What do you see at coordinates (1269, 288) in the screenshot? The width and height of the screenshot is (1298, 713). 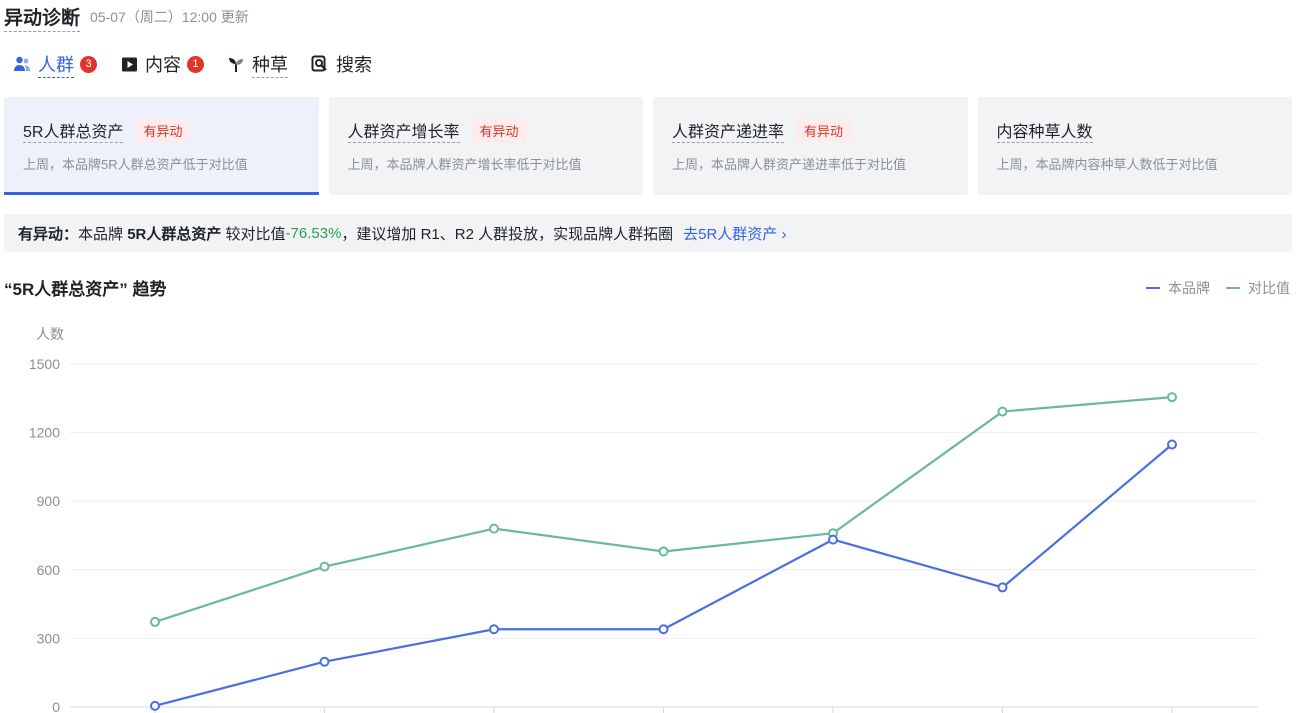 I see `legend-label: 对比值` at bounding box center [1269, 288].